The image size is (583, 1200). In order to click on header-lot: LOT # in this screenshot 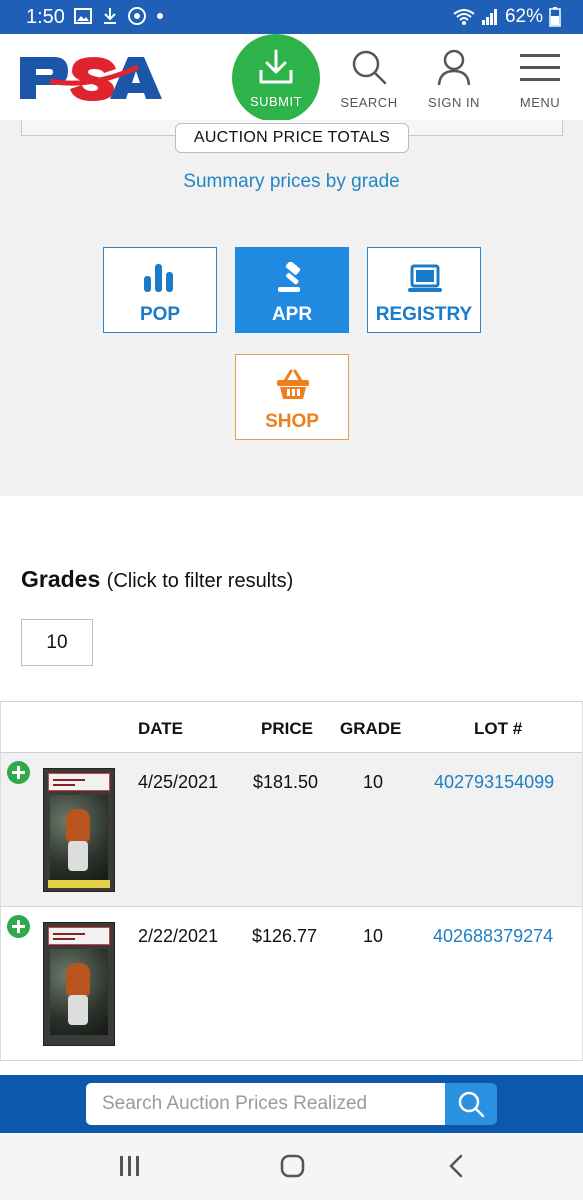, I will do `click(498, 729)`.